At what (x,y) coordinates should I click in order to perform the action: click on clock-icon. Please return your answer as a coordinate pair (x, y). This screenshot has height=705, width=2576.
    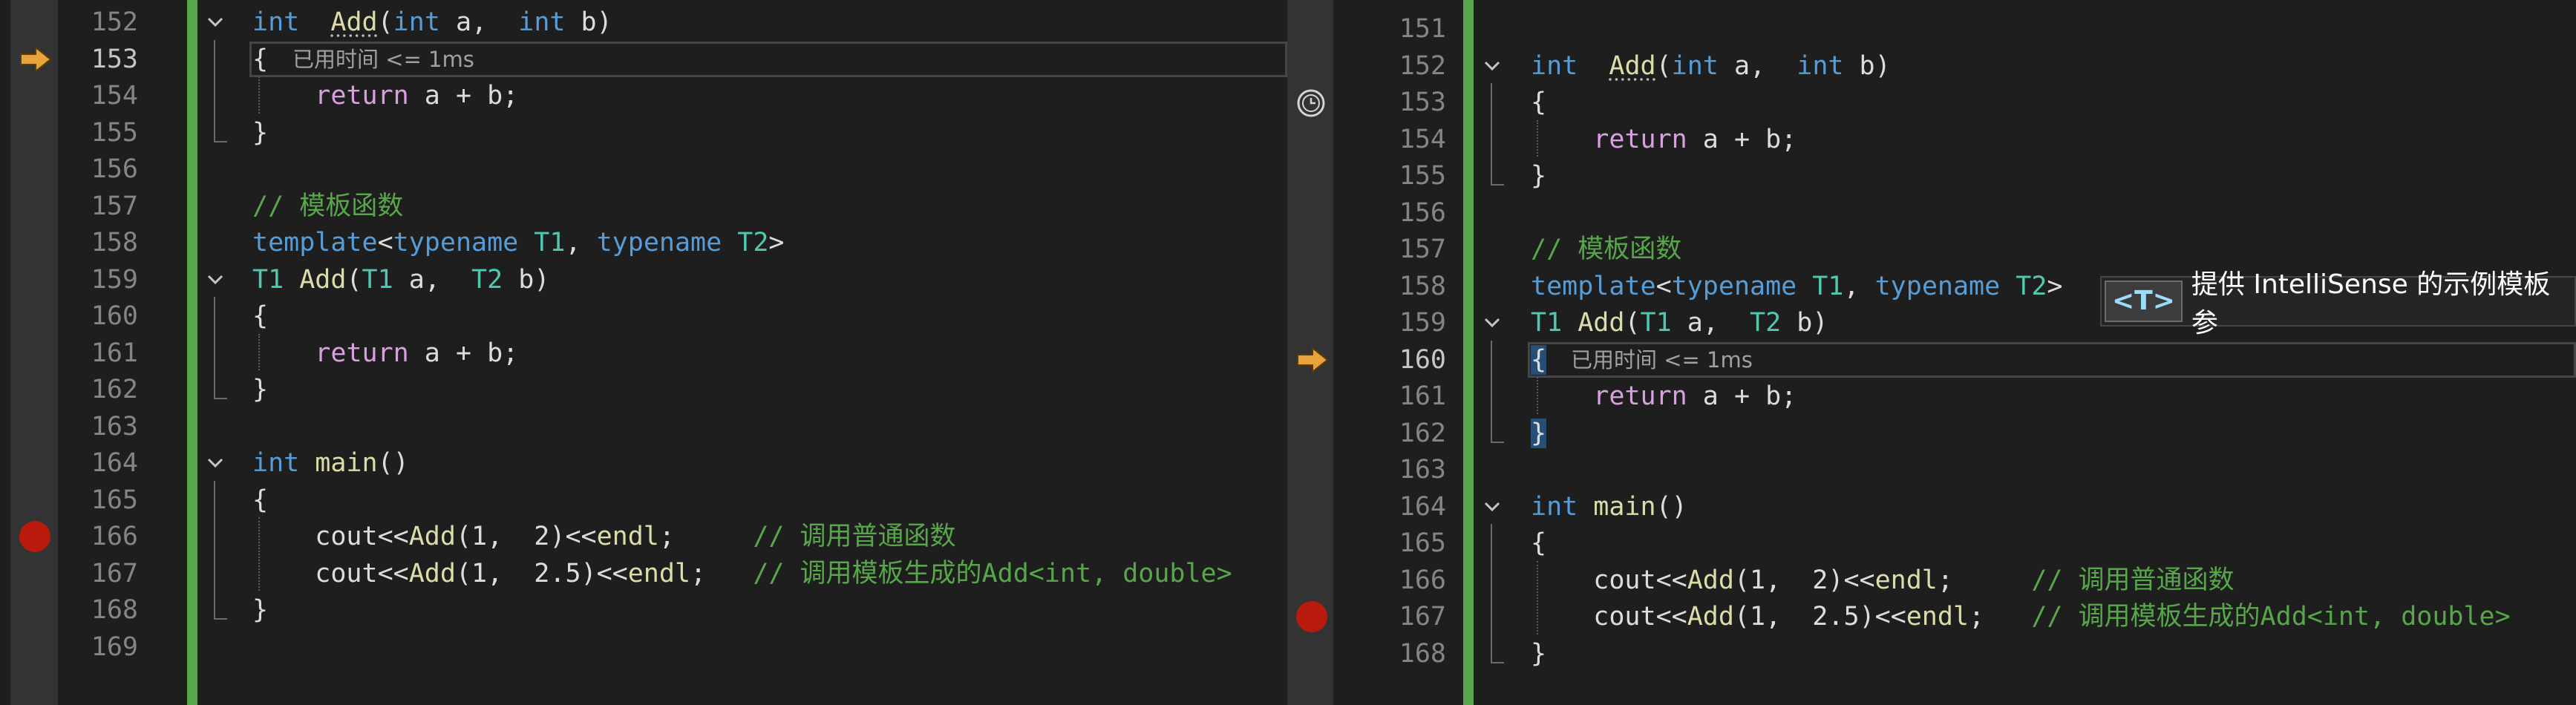
    Looking at the image, I should click on (1311, 105).